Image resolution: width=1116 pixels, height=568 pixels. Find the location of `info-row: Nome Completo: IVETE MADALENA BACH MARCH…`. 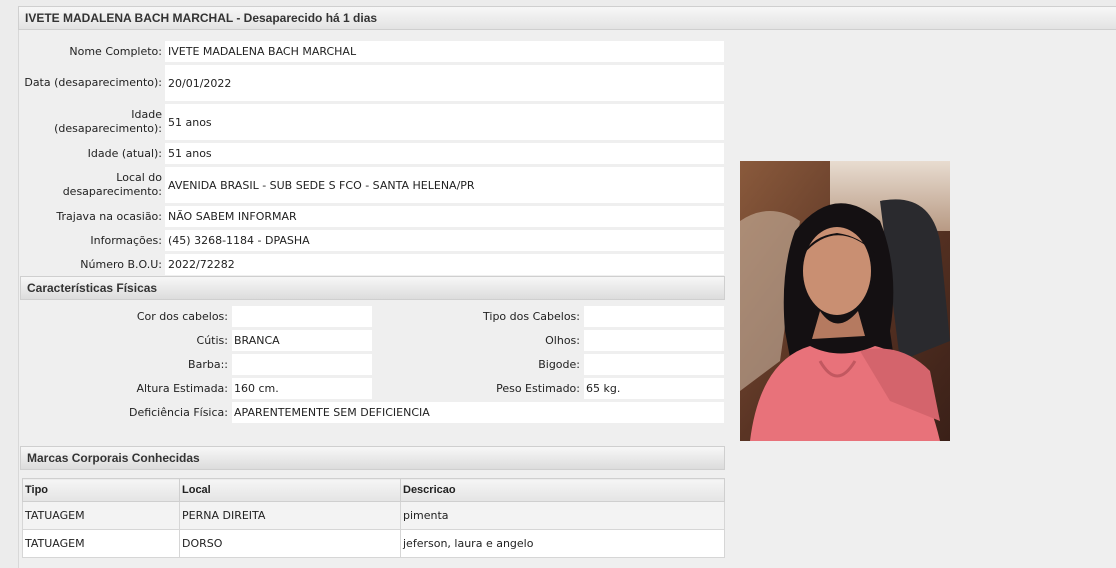

info-row: Nome Completo: IVETE MADALENA BACH MARCH… is located at coordinates (373, 51).